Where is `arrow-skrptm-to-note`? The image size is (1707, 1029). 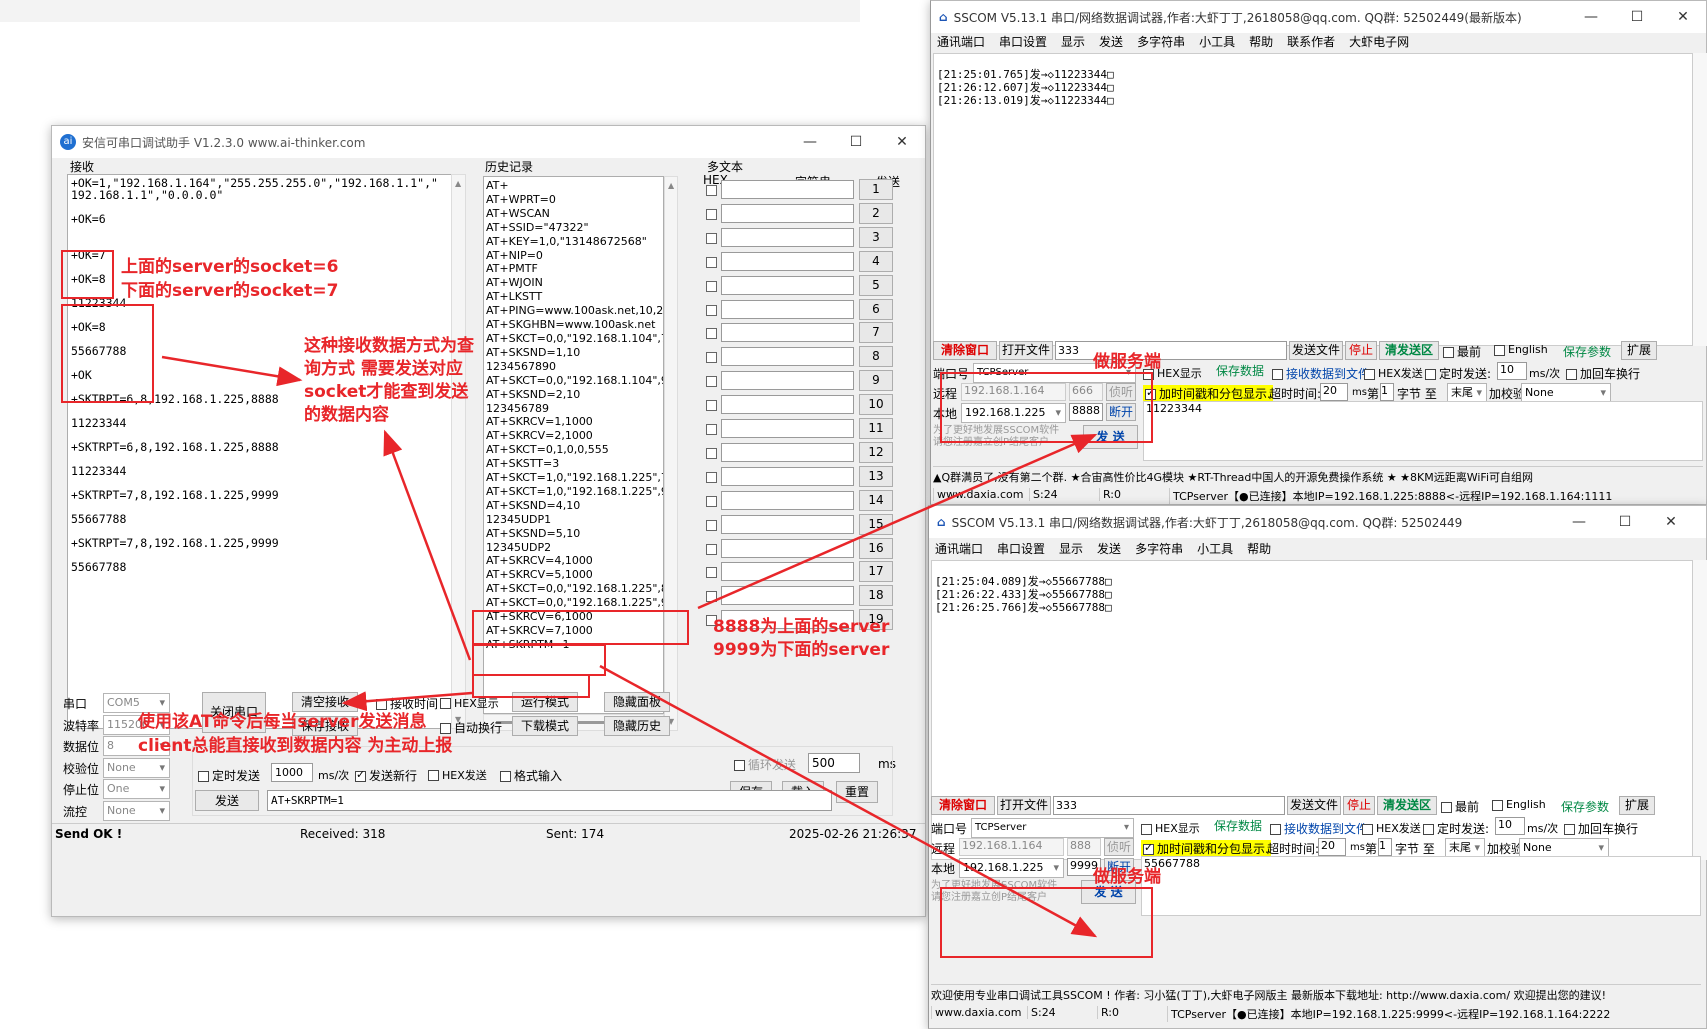
arrow-skrptm-to-note is located at coordinates (407, 701).